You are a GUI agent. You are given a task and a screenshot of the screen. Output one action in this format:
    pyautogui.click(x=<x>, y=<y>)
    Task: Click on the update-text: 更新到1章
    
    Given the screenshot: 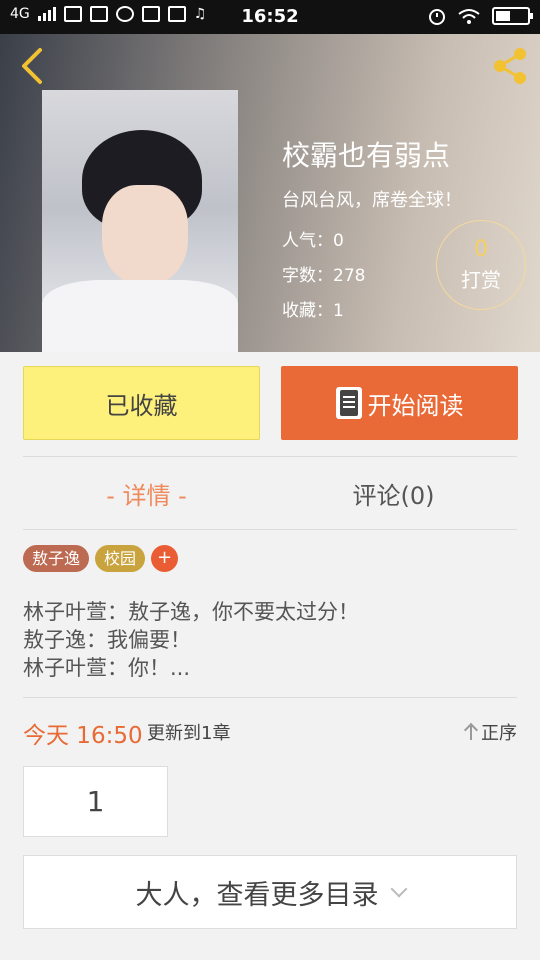 What is the action you would take?
    pyautogui.click(x=189, y=733)
    